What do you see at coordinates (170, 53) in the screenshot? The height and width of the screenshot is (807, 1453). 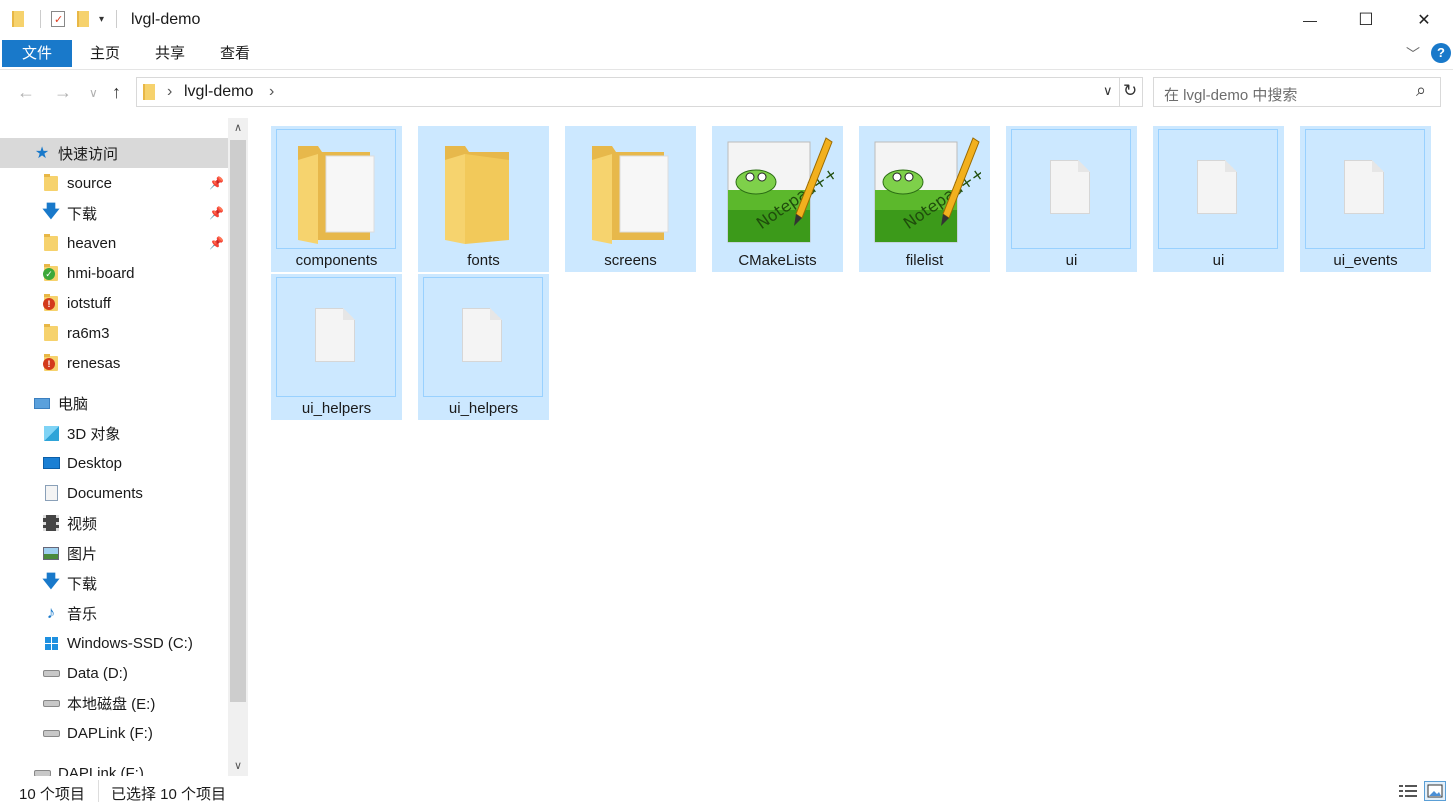 I see `tab-share: 共享` at bounding box center [170, 53].